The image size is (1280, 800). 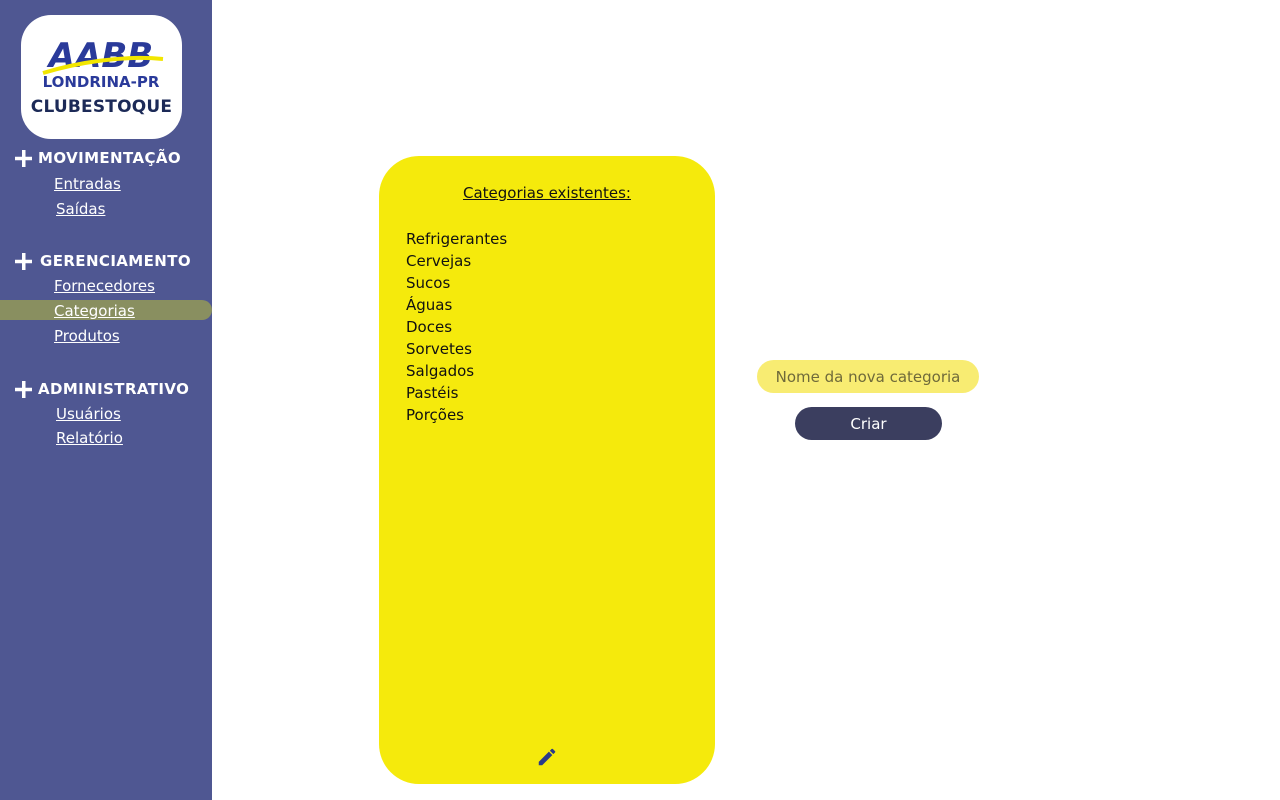 I want to click on sidebar-item-categorias: Categorias, so click(x=94, y=311).